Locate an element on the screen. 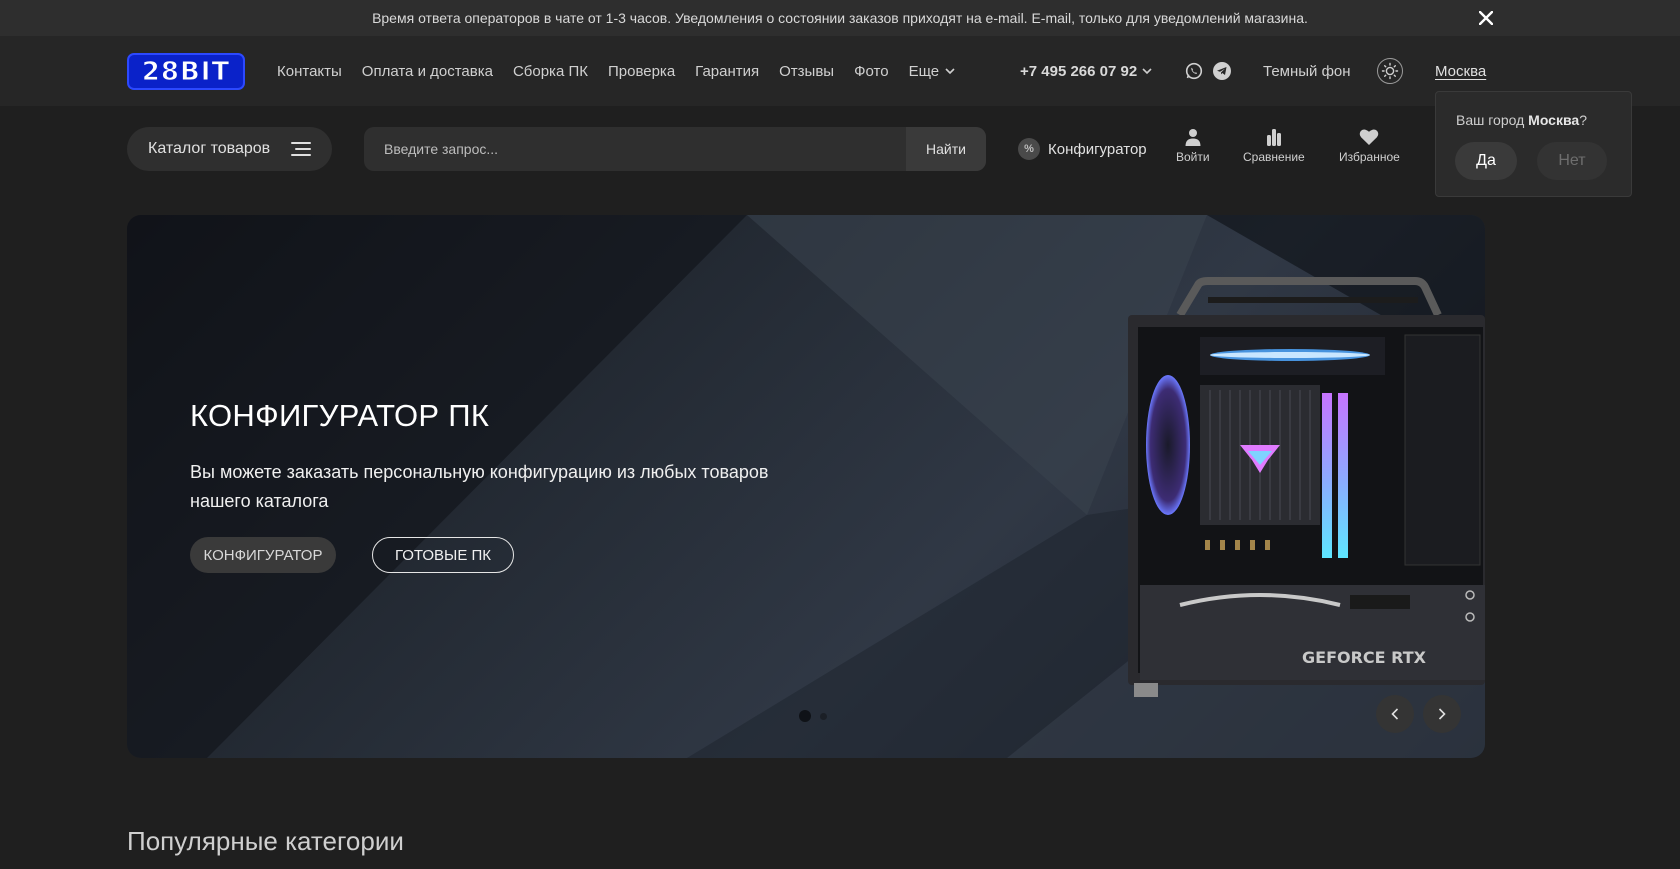 This screenshot has width=1680, height=869. compare-button: Сравнение is located at coordinates (1274, 149).